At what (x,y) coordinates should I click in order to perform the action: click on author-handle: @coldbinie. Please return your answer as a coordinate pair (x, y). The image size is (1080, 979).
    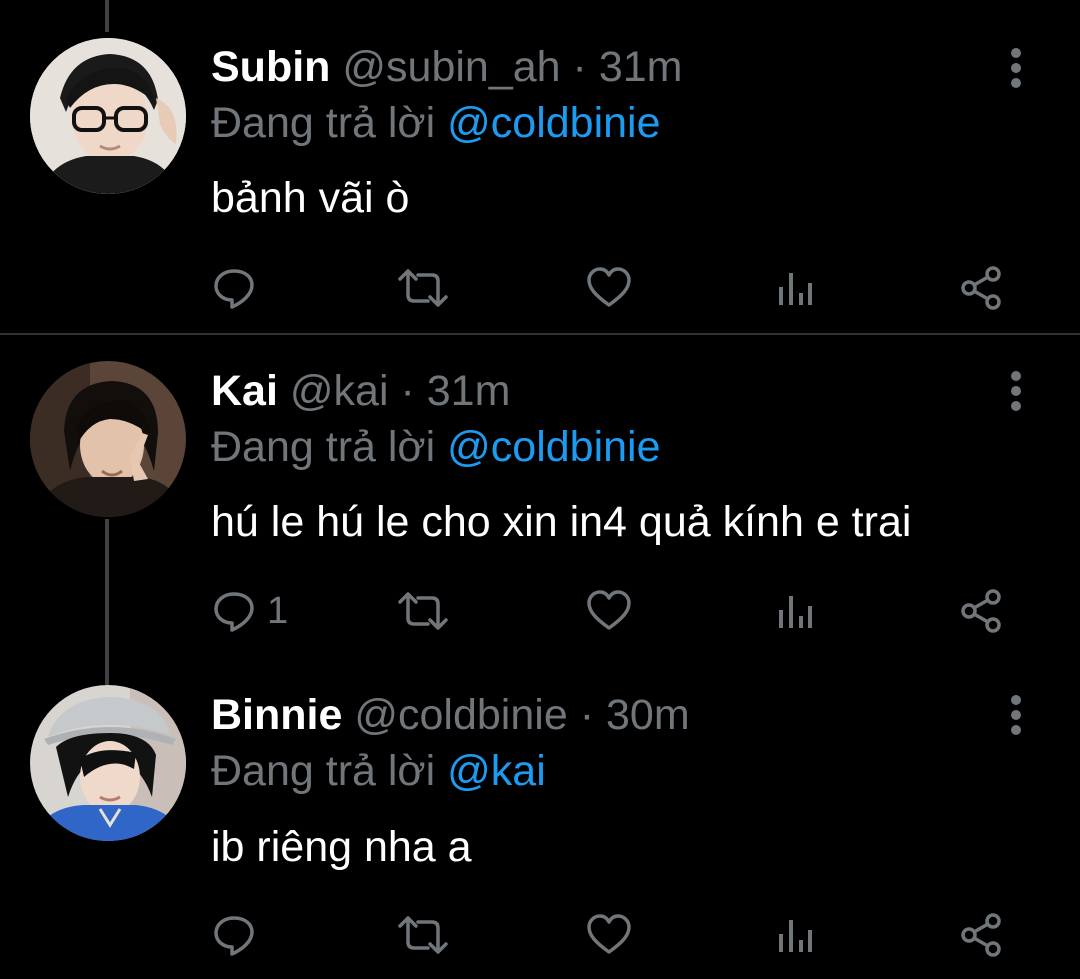
    Looking at the image, I should click on (460, 715).